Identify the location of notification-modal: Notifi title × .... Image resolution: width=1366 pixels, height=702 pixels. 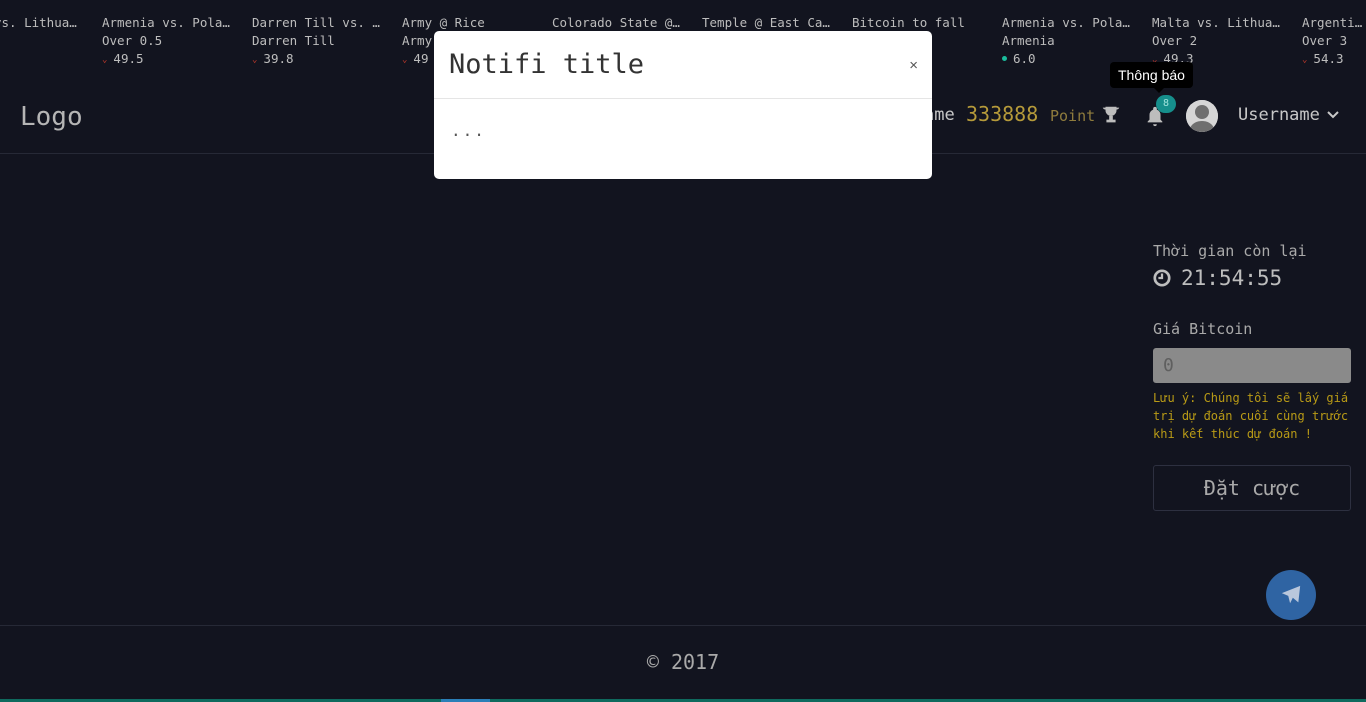
(683, 105).